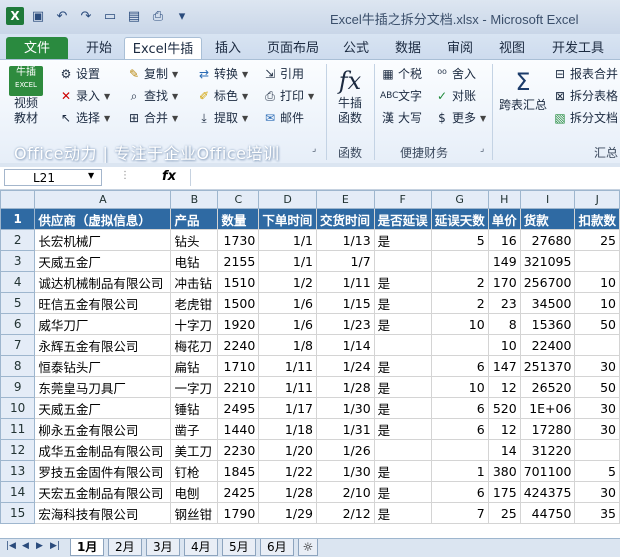 This screenshot has width=620, height=557. What do you see at coordinates (103, 240) in the screenshot?
I see `cell: 长宏机械厂` at bounding box center [103, 240].